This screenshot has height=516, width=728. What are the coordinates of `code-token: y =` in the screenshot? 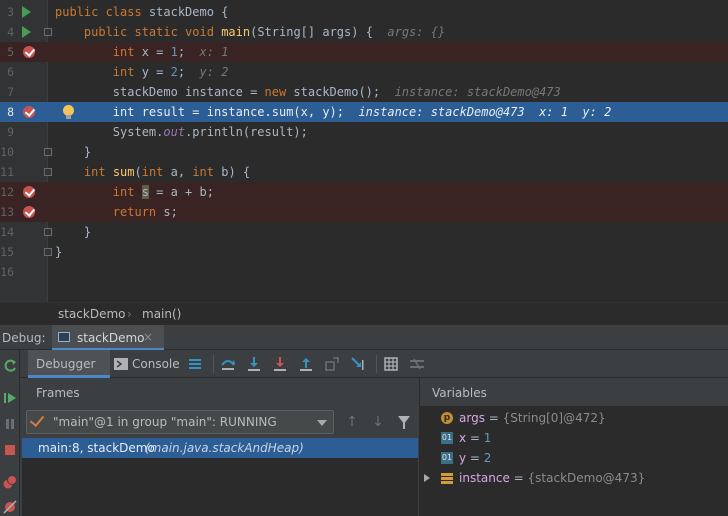 It's located at (156, 72).